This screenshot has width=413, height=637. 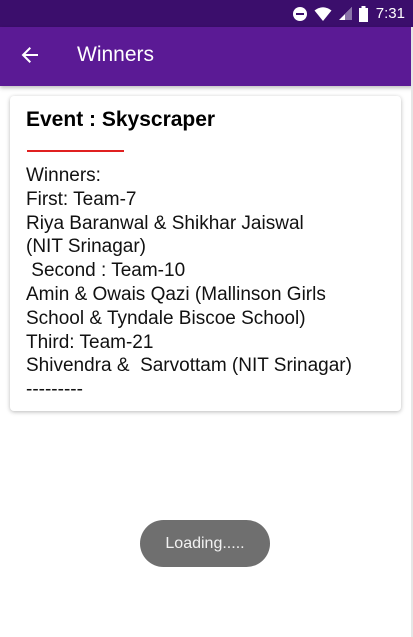 What do you see at coordinates (345, 13) in the screenshot?
I see `cellular-signal-icon` at bounding box center [345, 13].